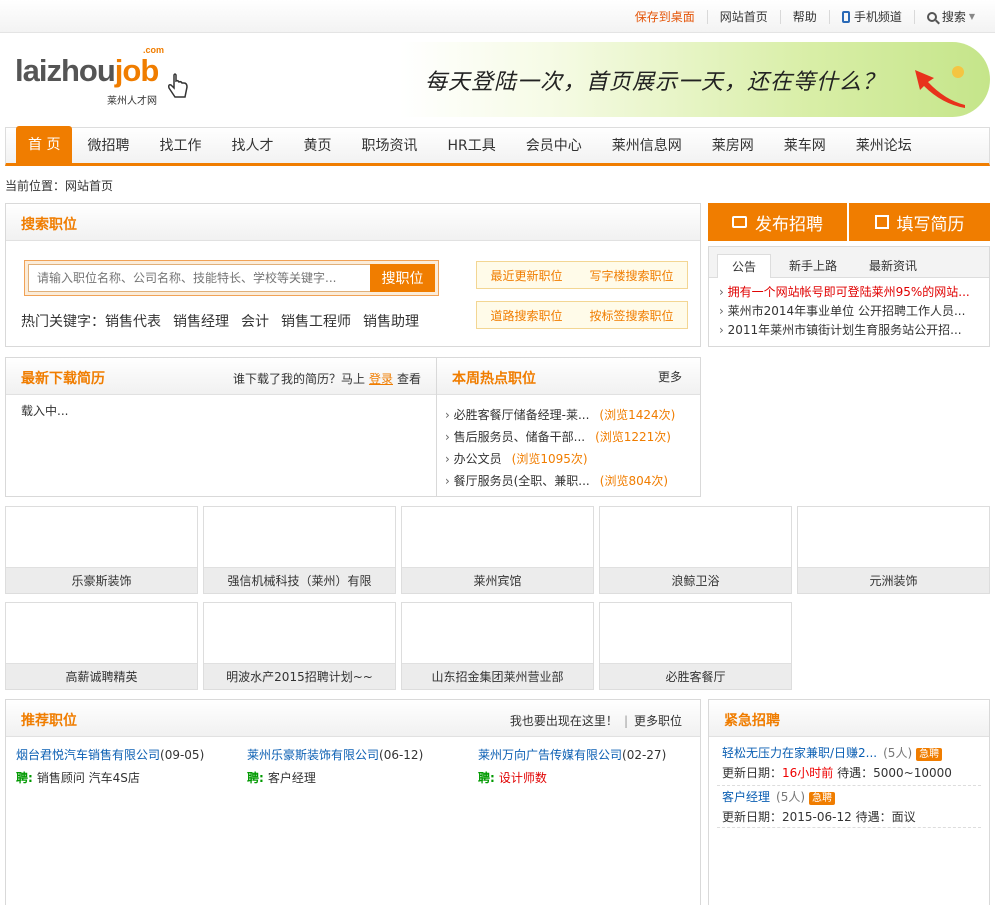 The width and height of the screenshot is (995, 905). I want to click on hot-job-item: 售后服务员、储备干部...(浏览1221次), so click(560, 437).